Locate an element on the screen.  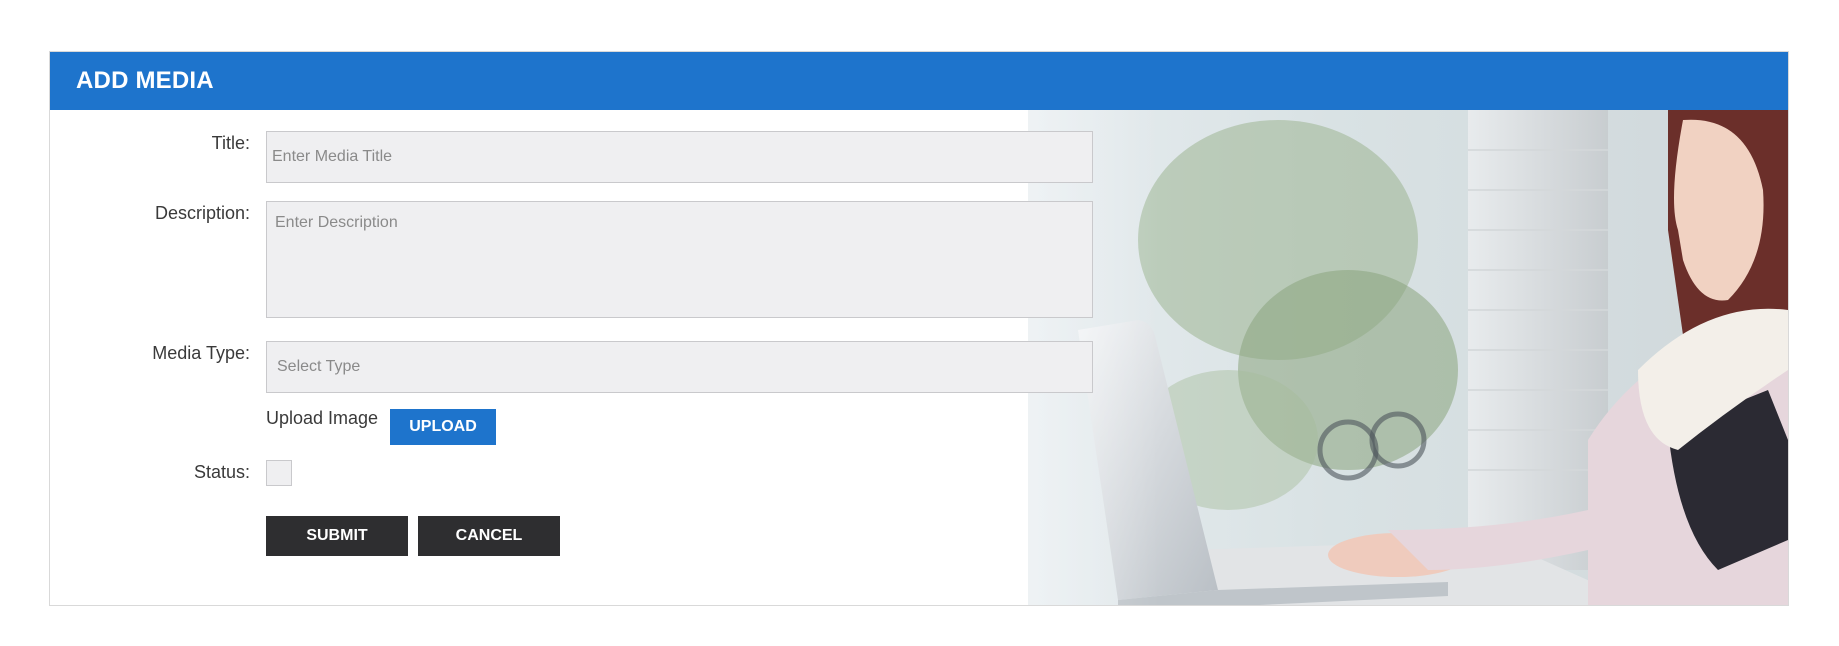
media-type-select: Select Type is located at coordinates (679, 367).